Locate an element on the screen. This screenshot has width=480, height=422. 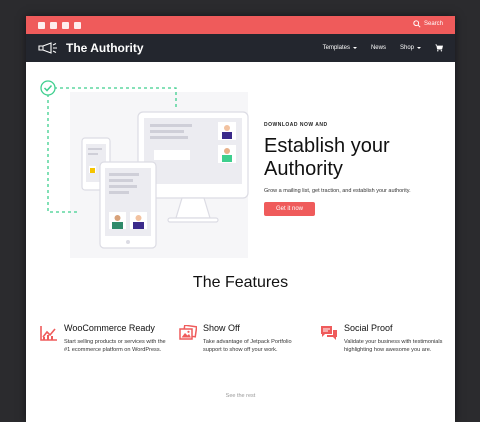
instagram-icon is located at coordinates (65, 25).